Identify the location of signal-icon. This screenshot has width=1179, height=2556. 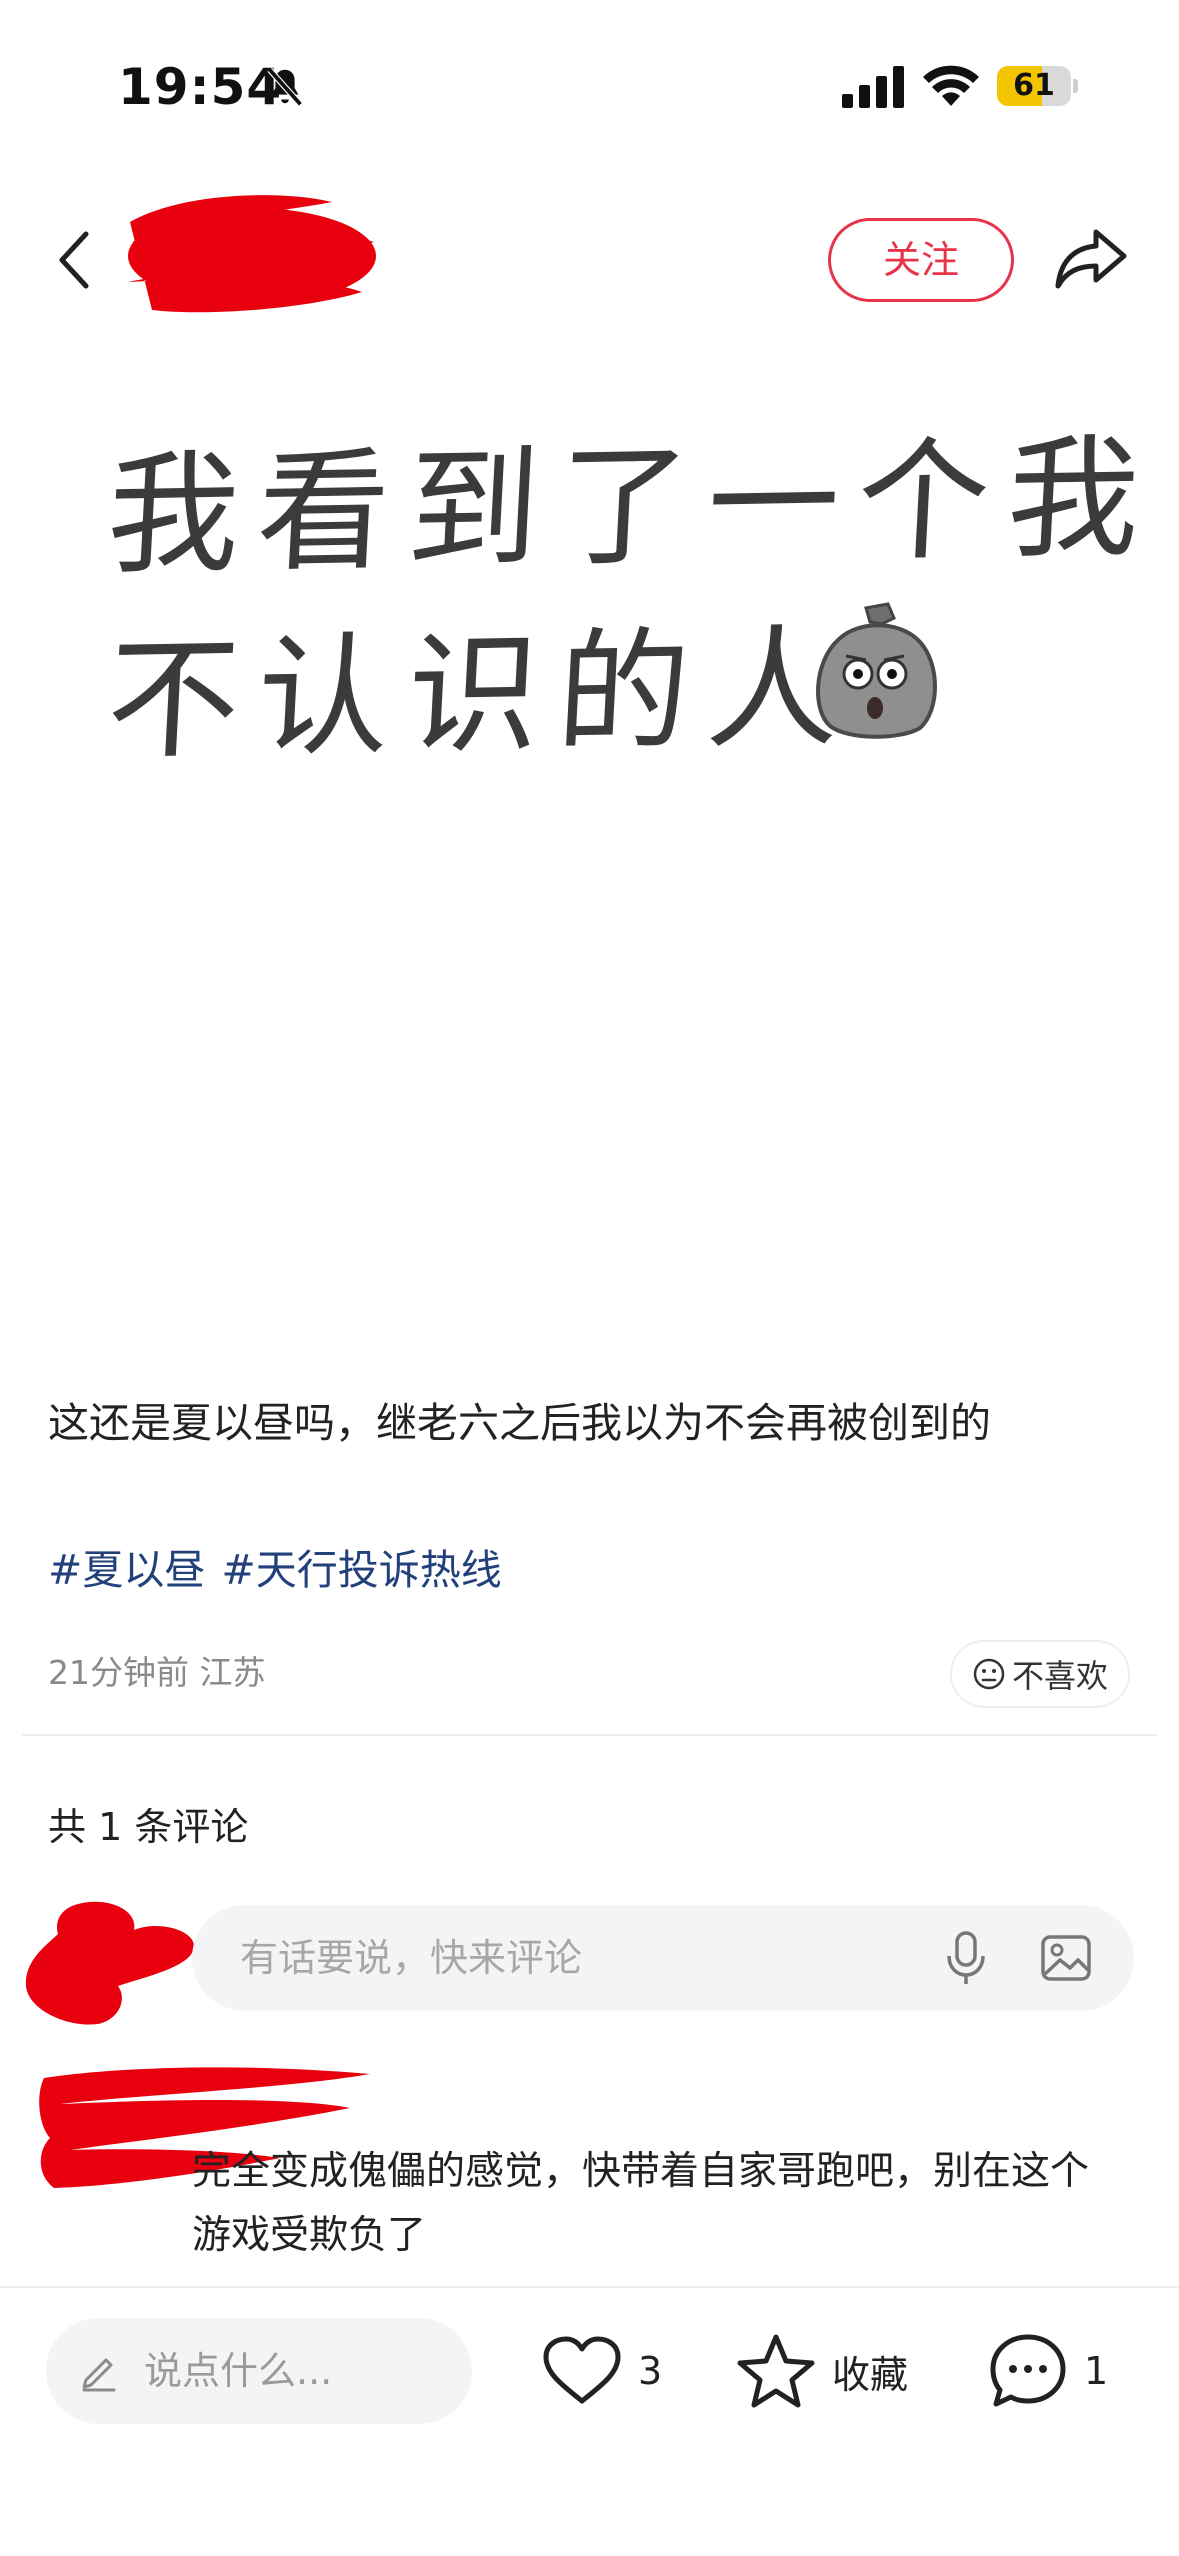
(873, 87).